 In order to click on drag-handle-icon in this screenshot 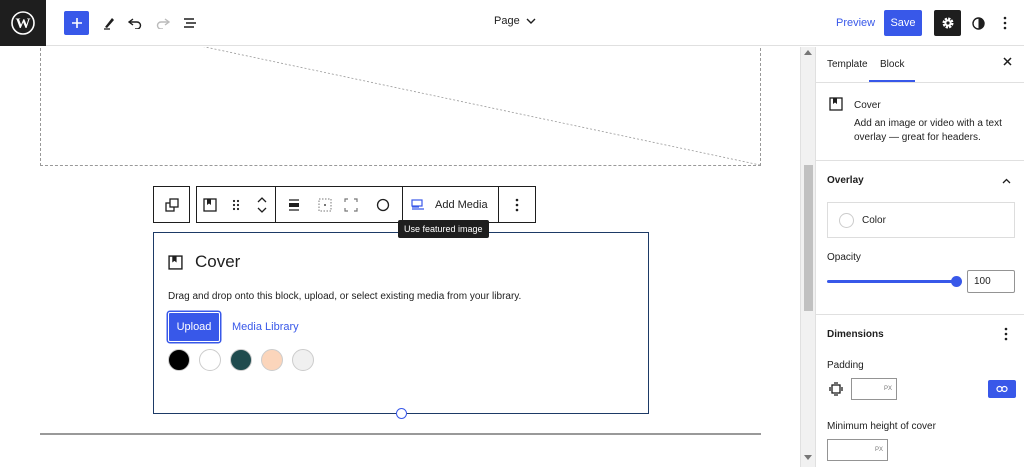, I will do `click(236, 204)`.